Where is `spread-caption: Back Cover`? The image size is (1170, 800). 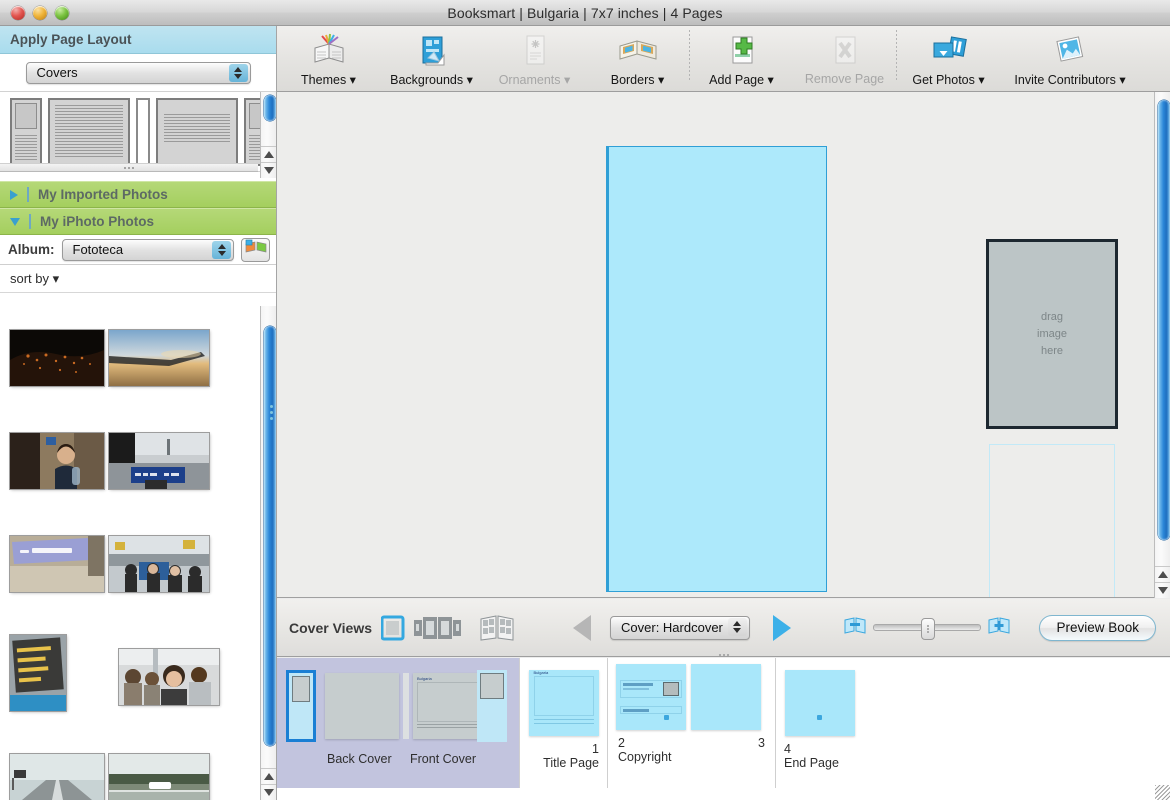
spread-caption: Back Cover is located at coordinates (359, 759).